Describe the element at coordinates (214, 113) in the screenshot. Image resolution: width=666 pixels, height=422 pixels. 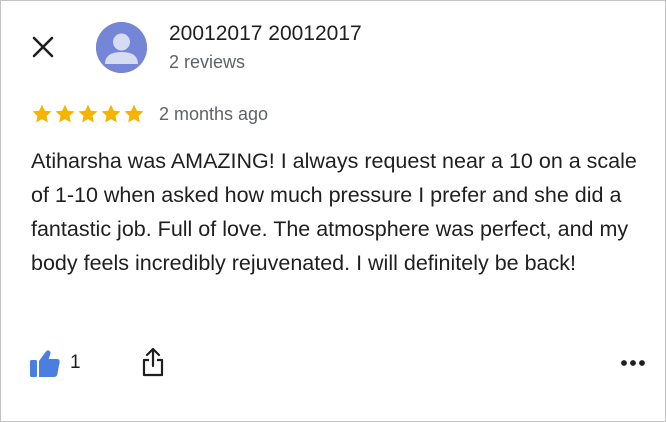
I see `review-date: 2 months ago` at that location.